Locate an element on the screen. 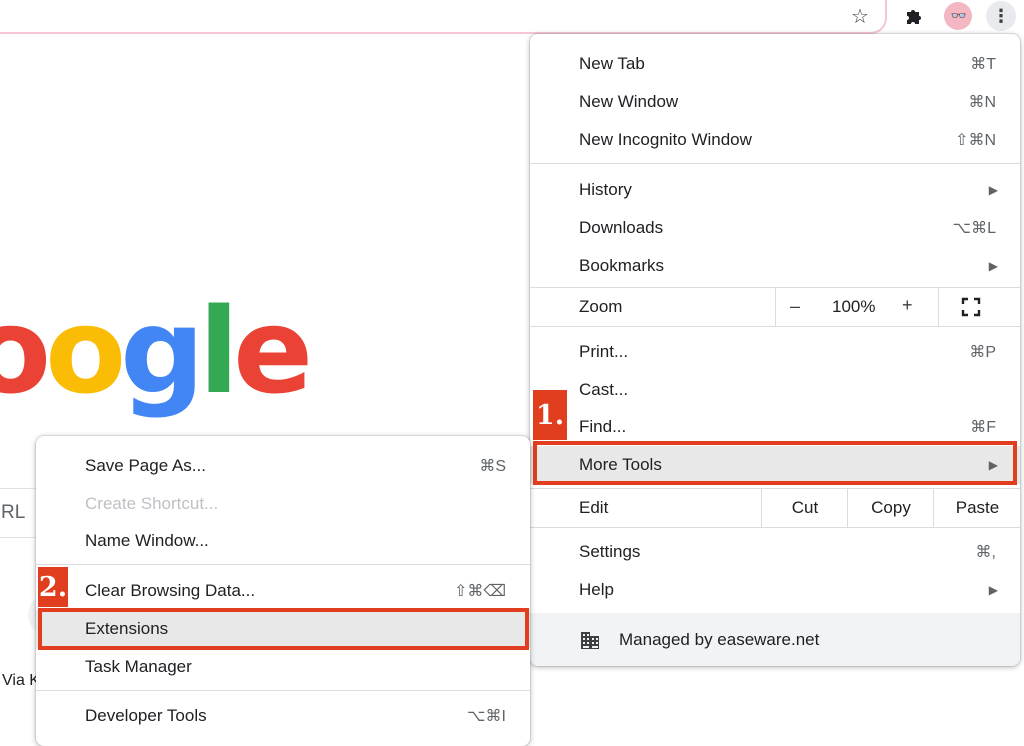 This screenshot has height=746, width=1024. menu-item-print: Print... ⌘P is located at coordinates (775, 352).